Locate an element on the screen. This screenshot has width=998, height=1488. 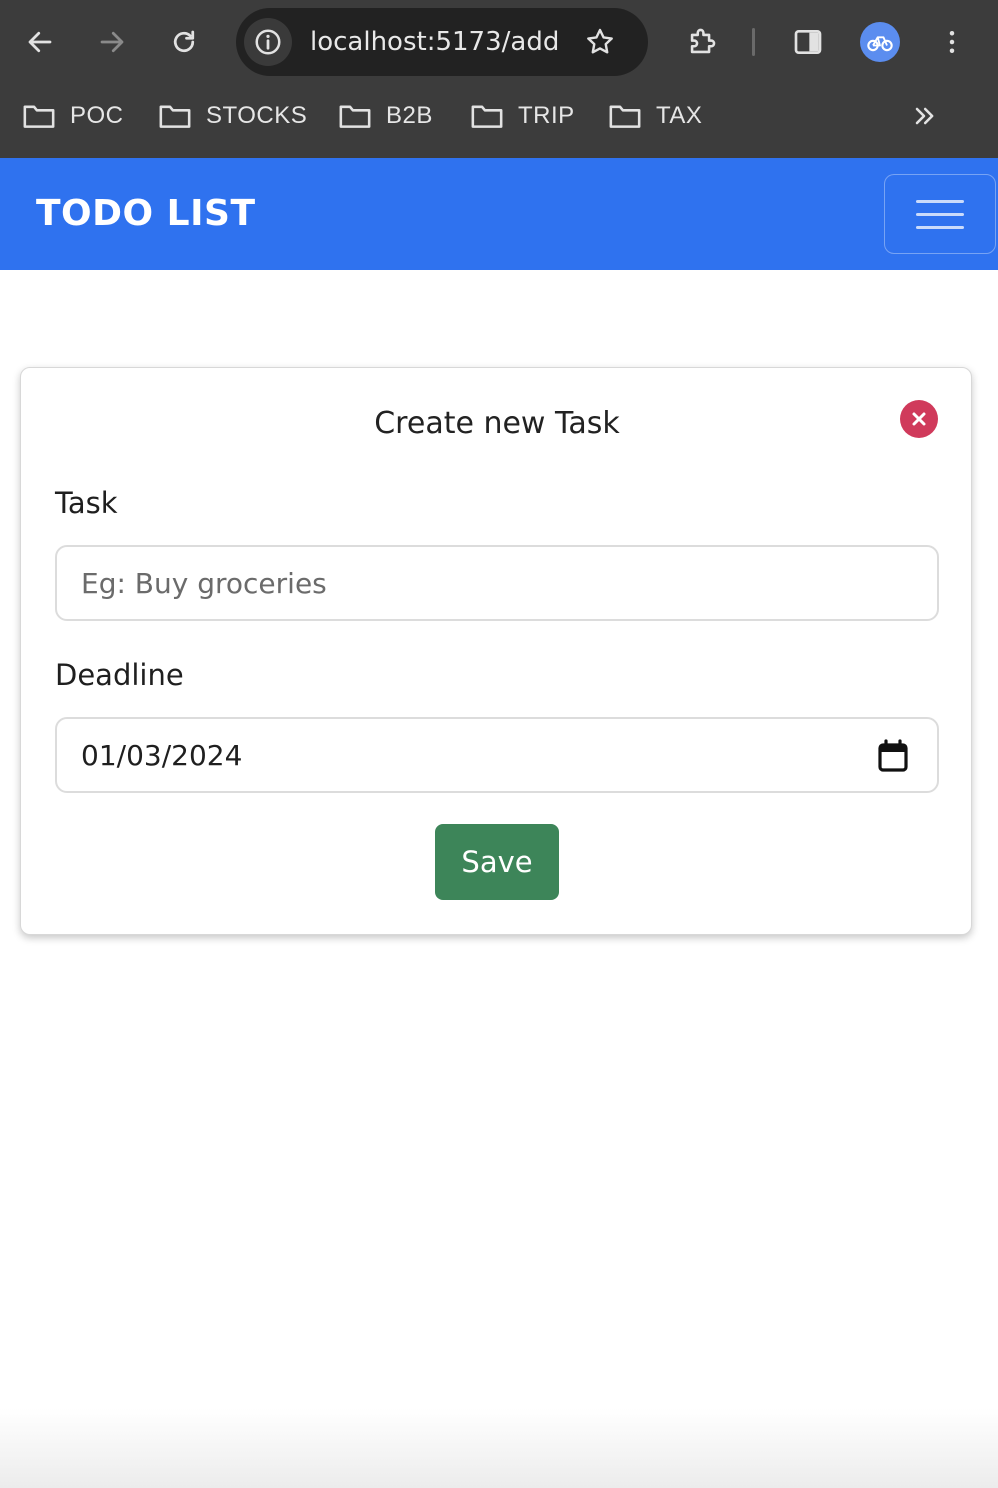
bookmarks-bar: POC STOCKS B2B TRIP TAX is located at coordinates (499, 116).